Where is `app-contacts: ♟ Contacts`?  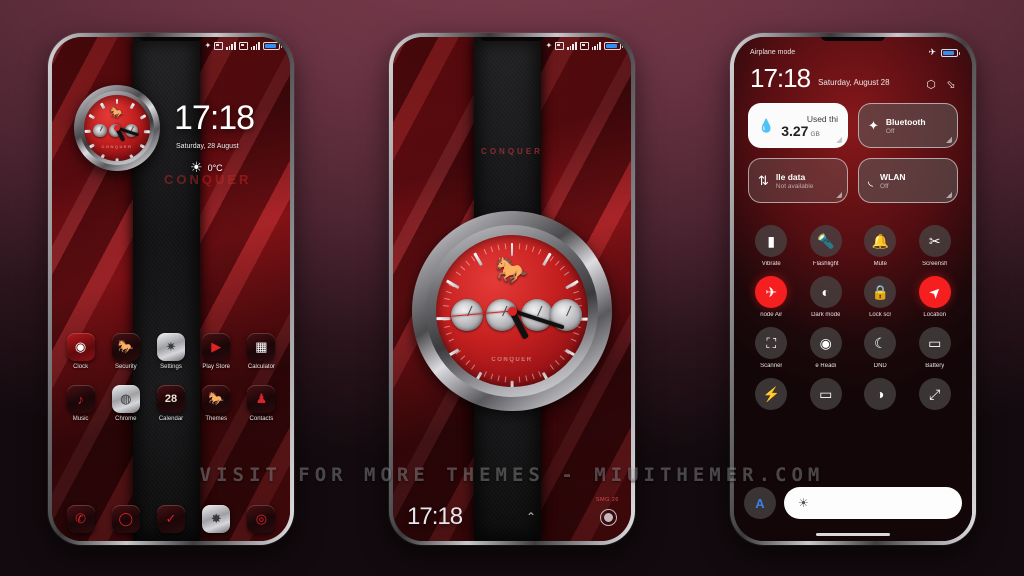
app-contacts: ♟ Contacts is located at coordinates (261, 403).